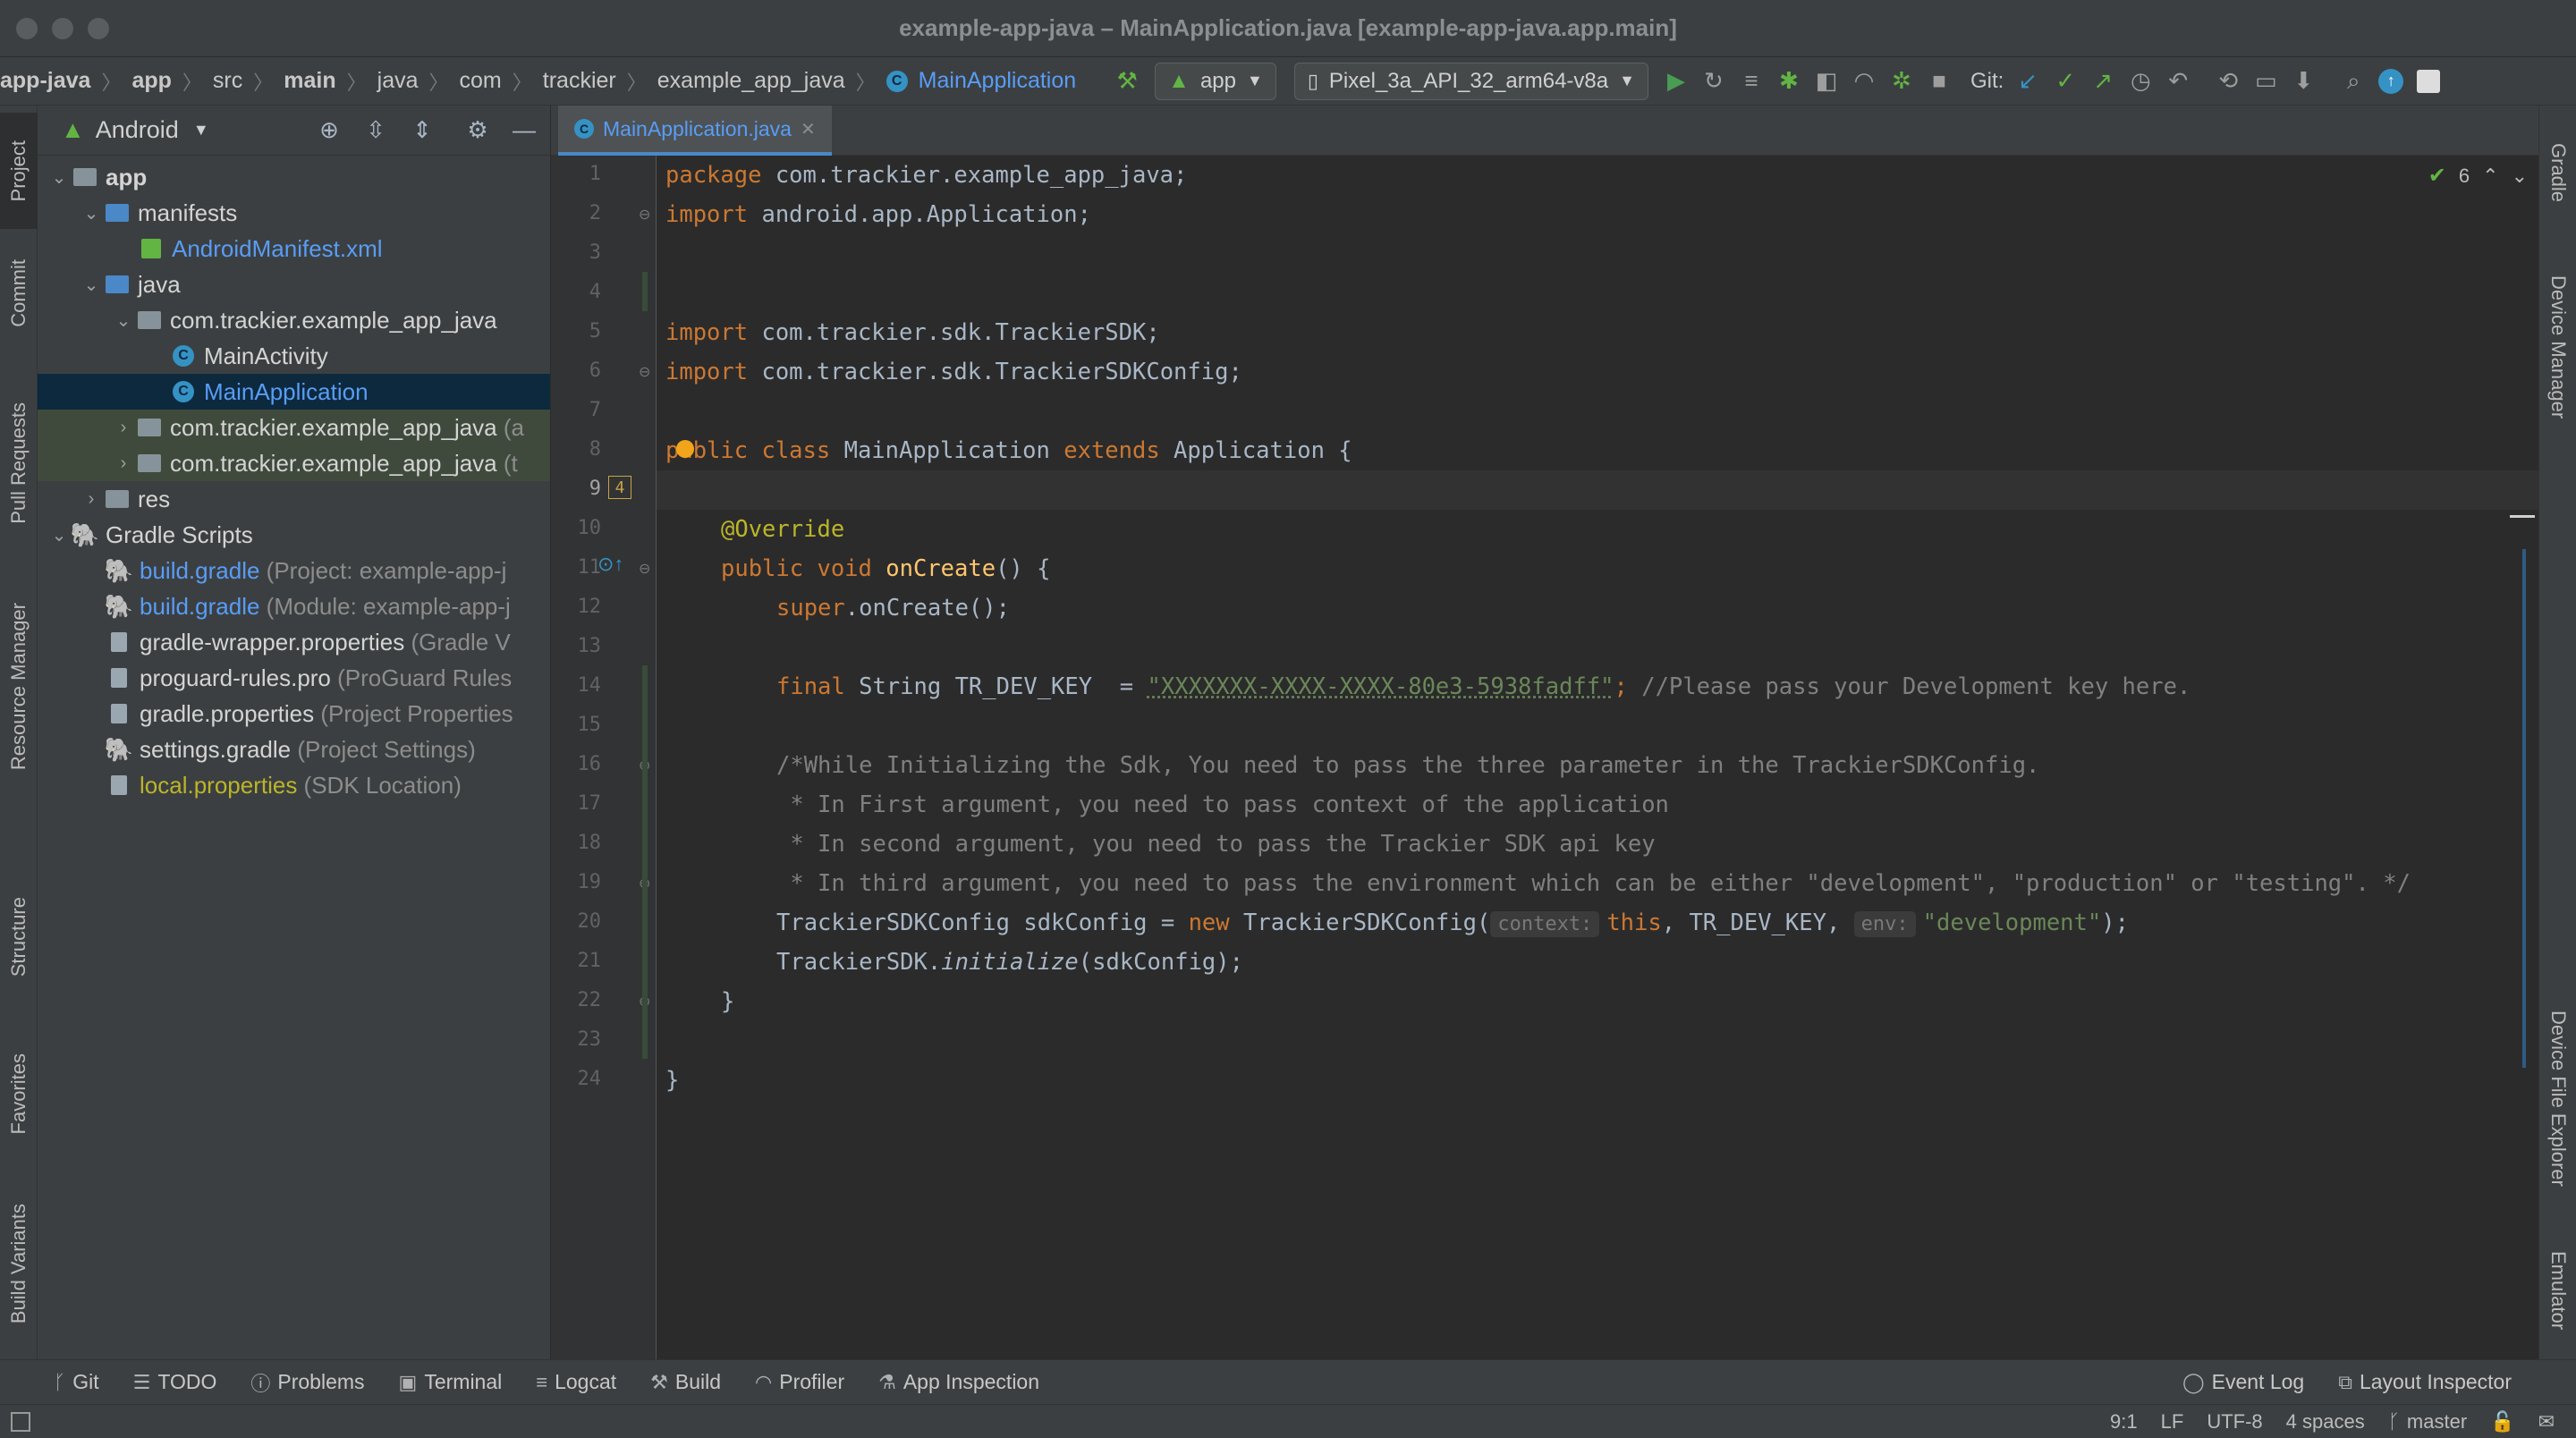 The image size is (2576, 1438). What do you see at coordinates (2557, 347) in the screenshot?
I see `tool-tab-device-manager: Device Manager` at bounding box center [2557, 347].